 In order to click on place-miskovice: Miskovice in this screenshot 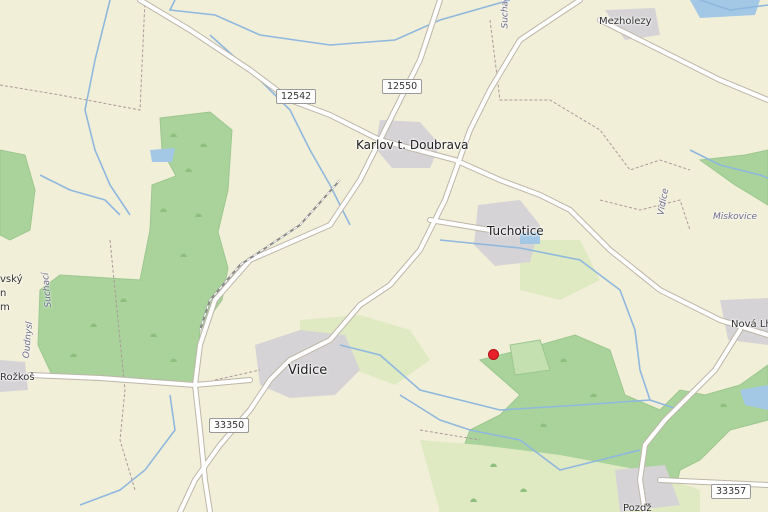, I will do `click(735, 217)`.